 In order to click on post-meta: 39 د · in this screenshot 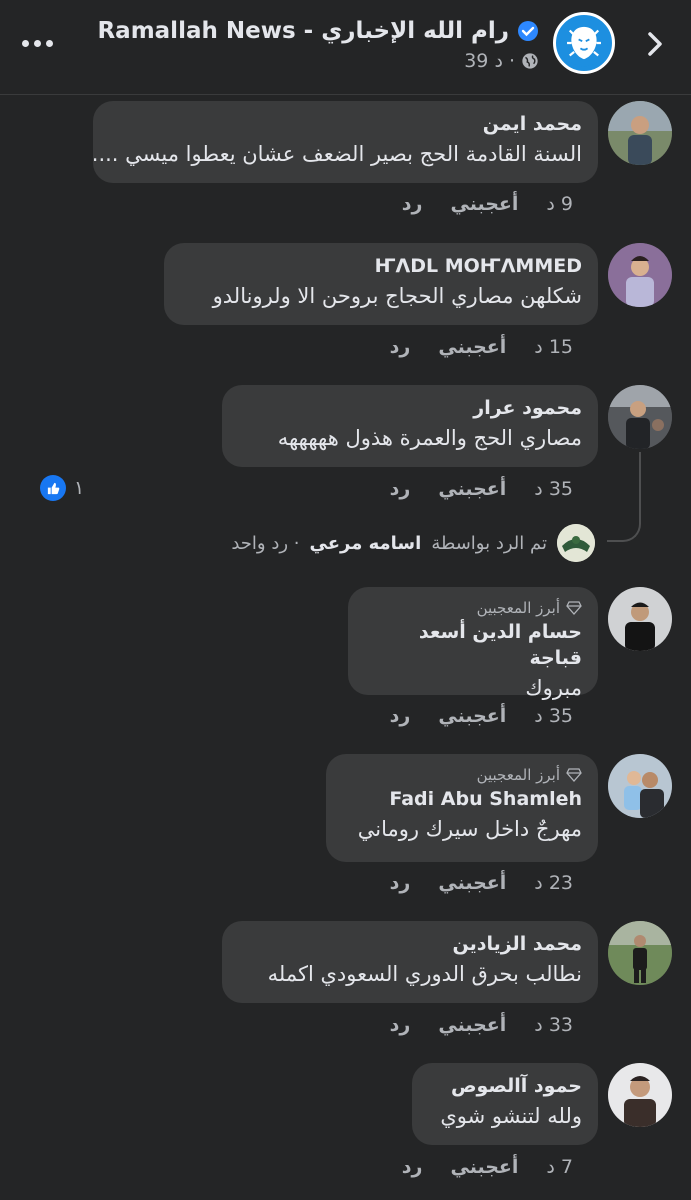, I will do `click(501, 61)`.